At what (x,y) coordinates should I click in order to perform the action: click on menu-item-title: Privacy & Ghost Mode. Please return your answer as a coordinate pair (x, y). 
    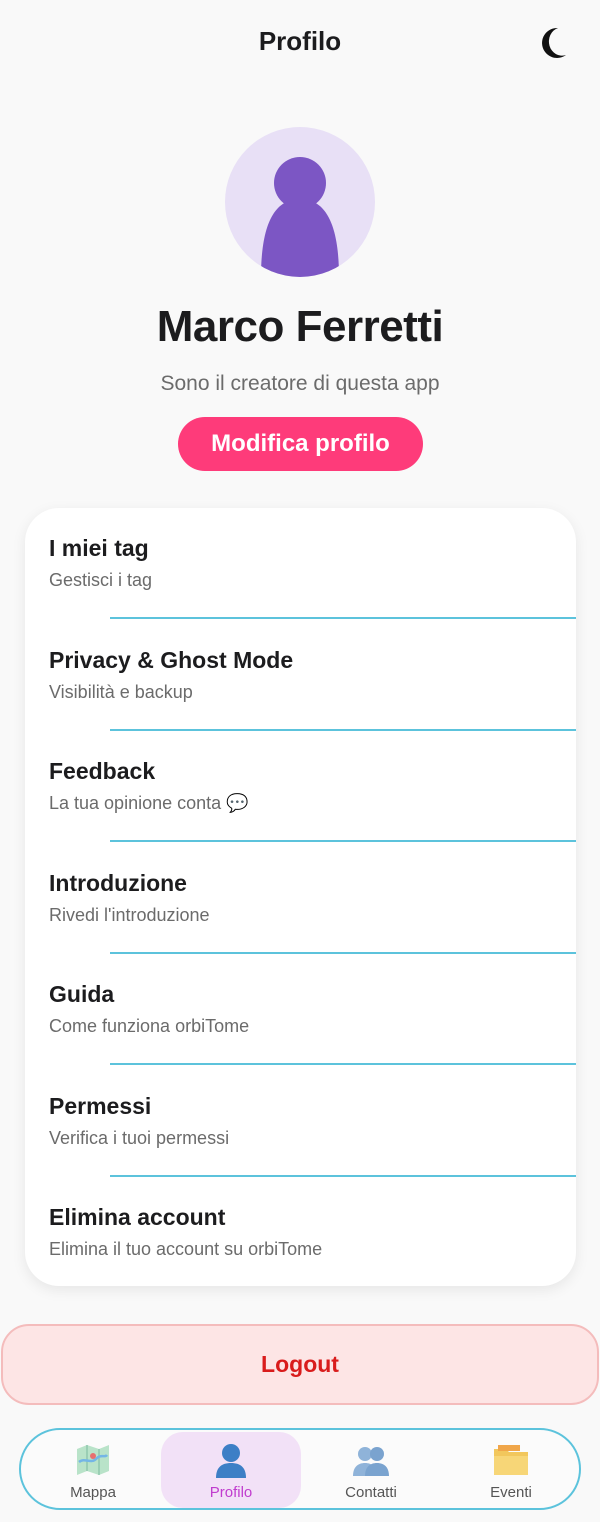
    Looking at the image, I should click on (171, 660).